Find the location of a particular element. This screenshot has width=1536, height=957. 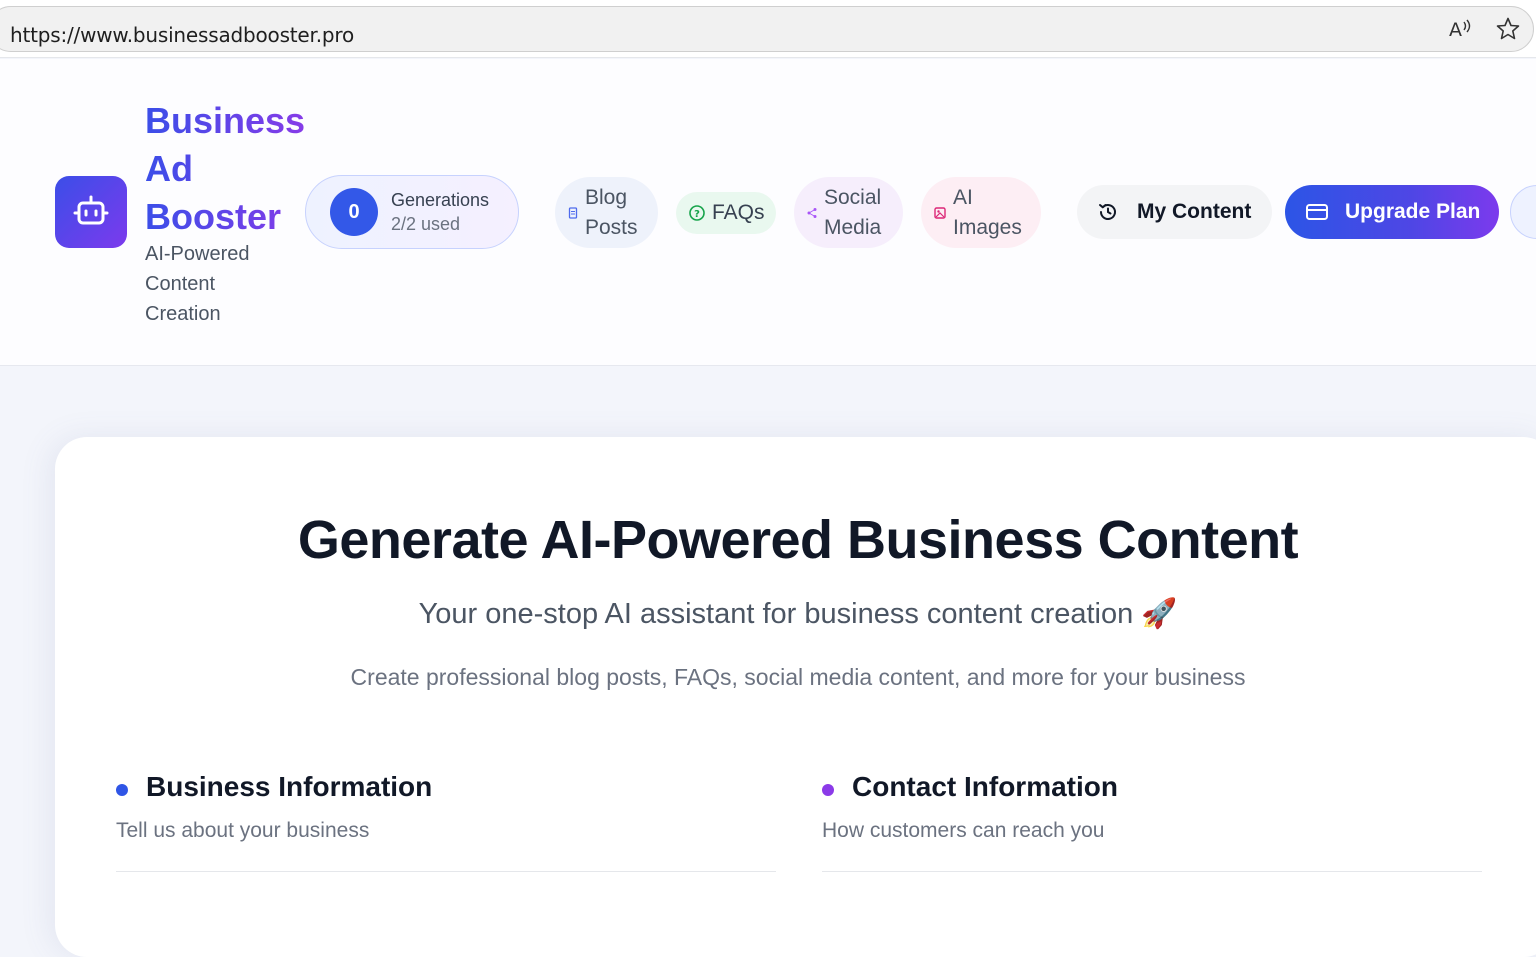

logo is located at coordinates (91, 212).